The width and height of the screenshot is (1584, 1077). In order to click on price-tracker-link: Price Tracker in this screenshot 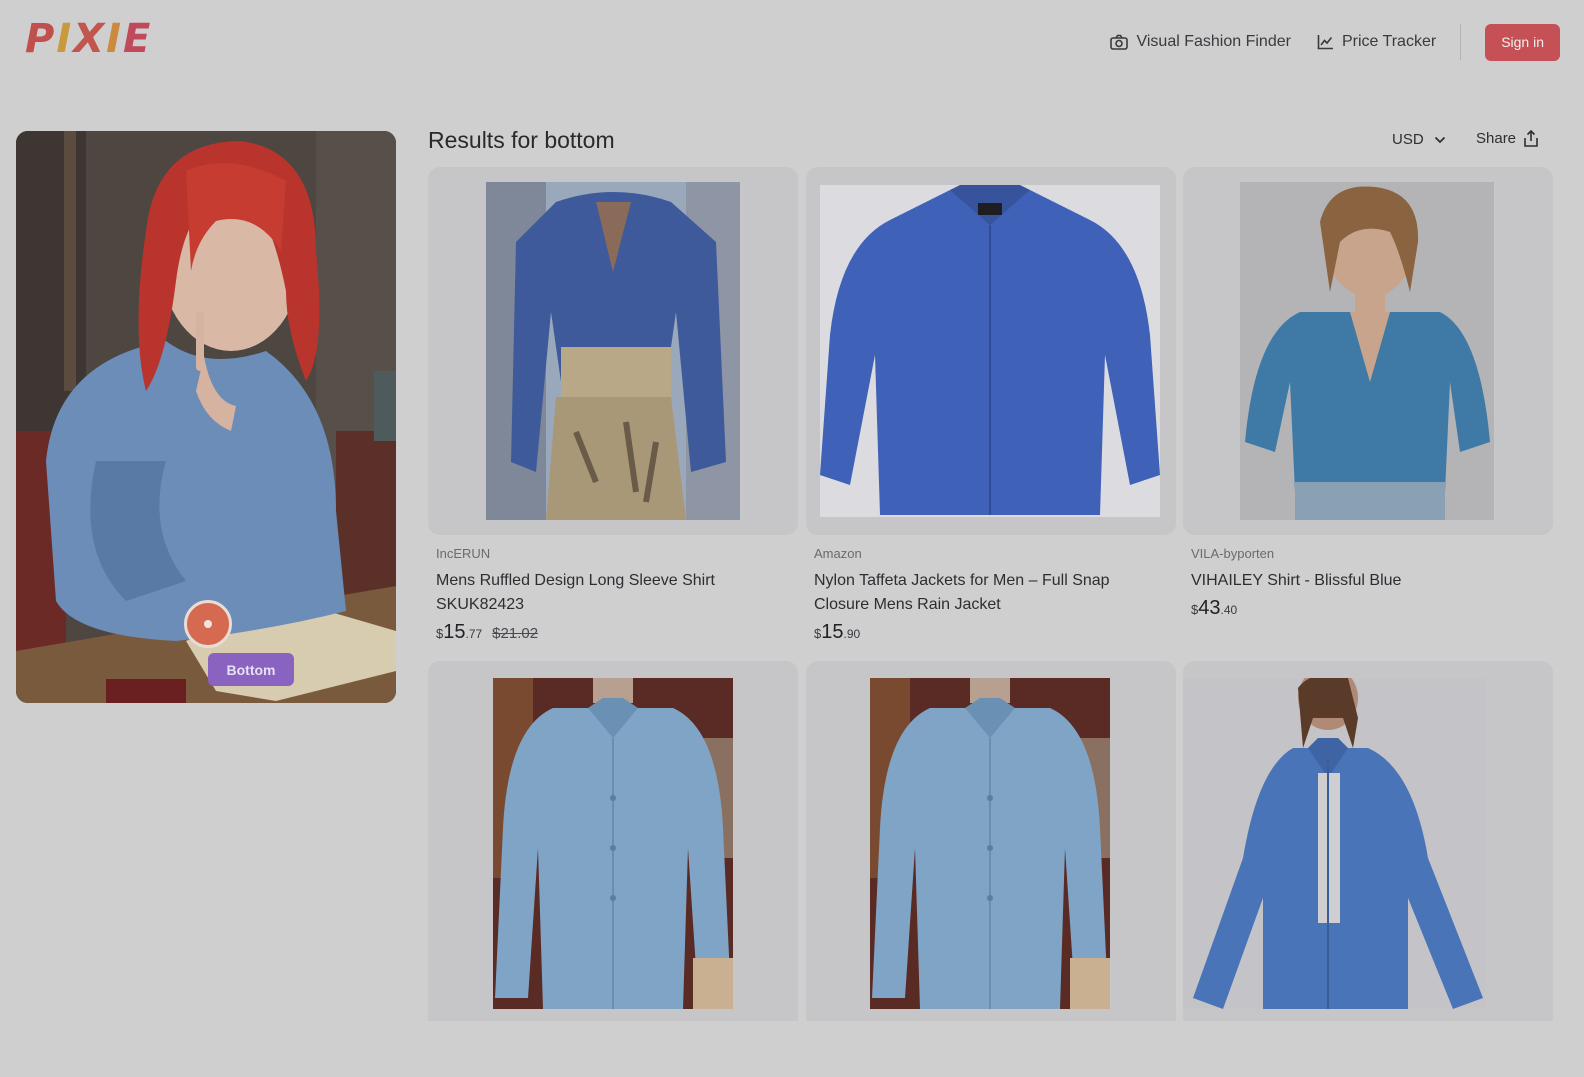, I will do `click(1376, 42)`.